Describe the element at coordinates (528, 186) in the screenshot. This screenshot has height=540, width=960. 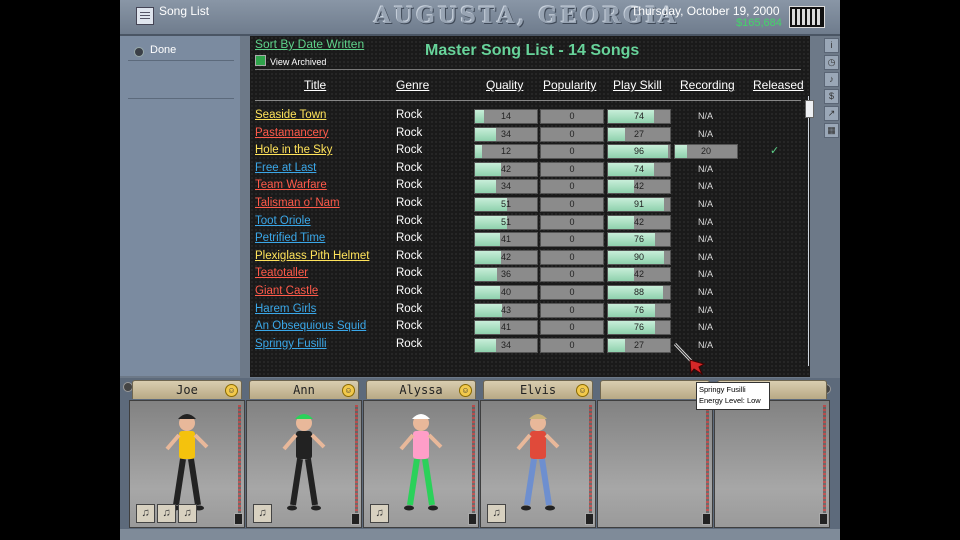
I see `table-row: Team Warfare Rock 34 0 42 N/A` at that location.